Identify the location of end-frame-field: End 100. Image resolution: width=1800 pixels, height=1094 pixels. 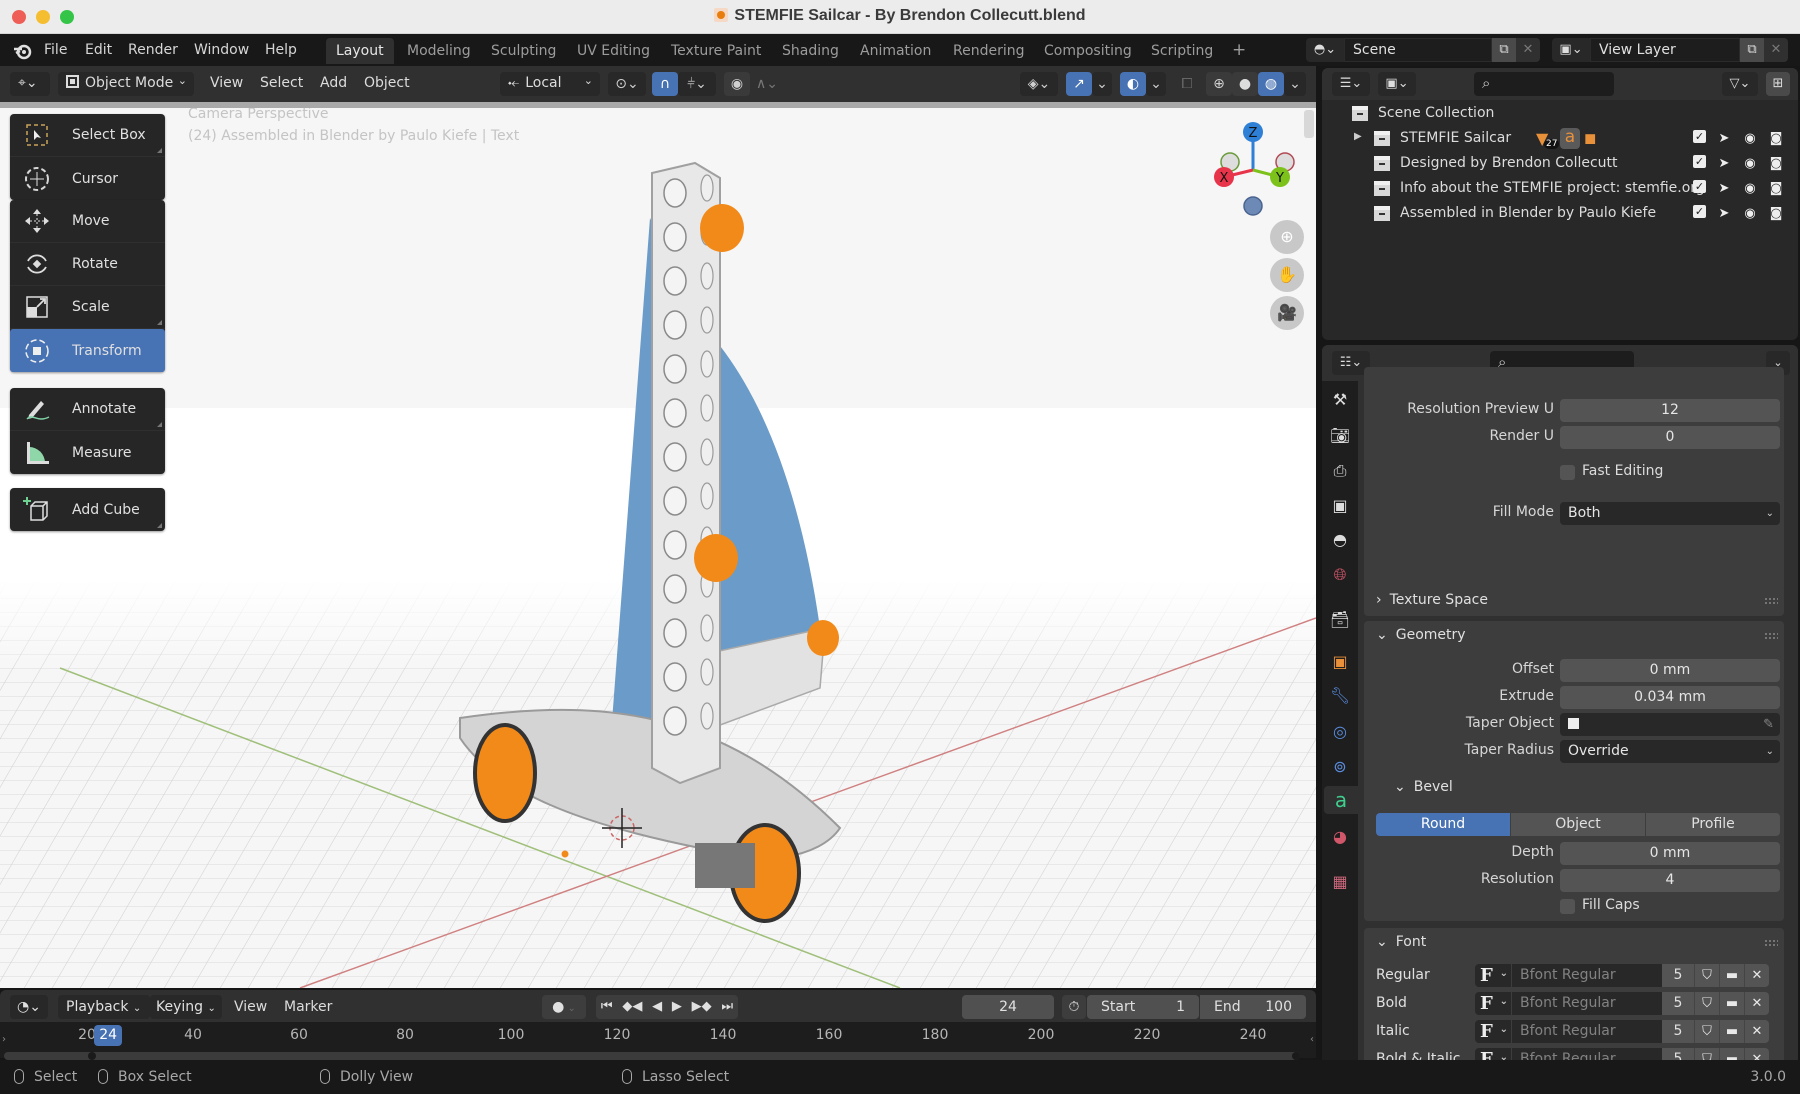
(1253, 1007).